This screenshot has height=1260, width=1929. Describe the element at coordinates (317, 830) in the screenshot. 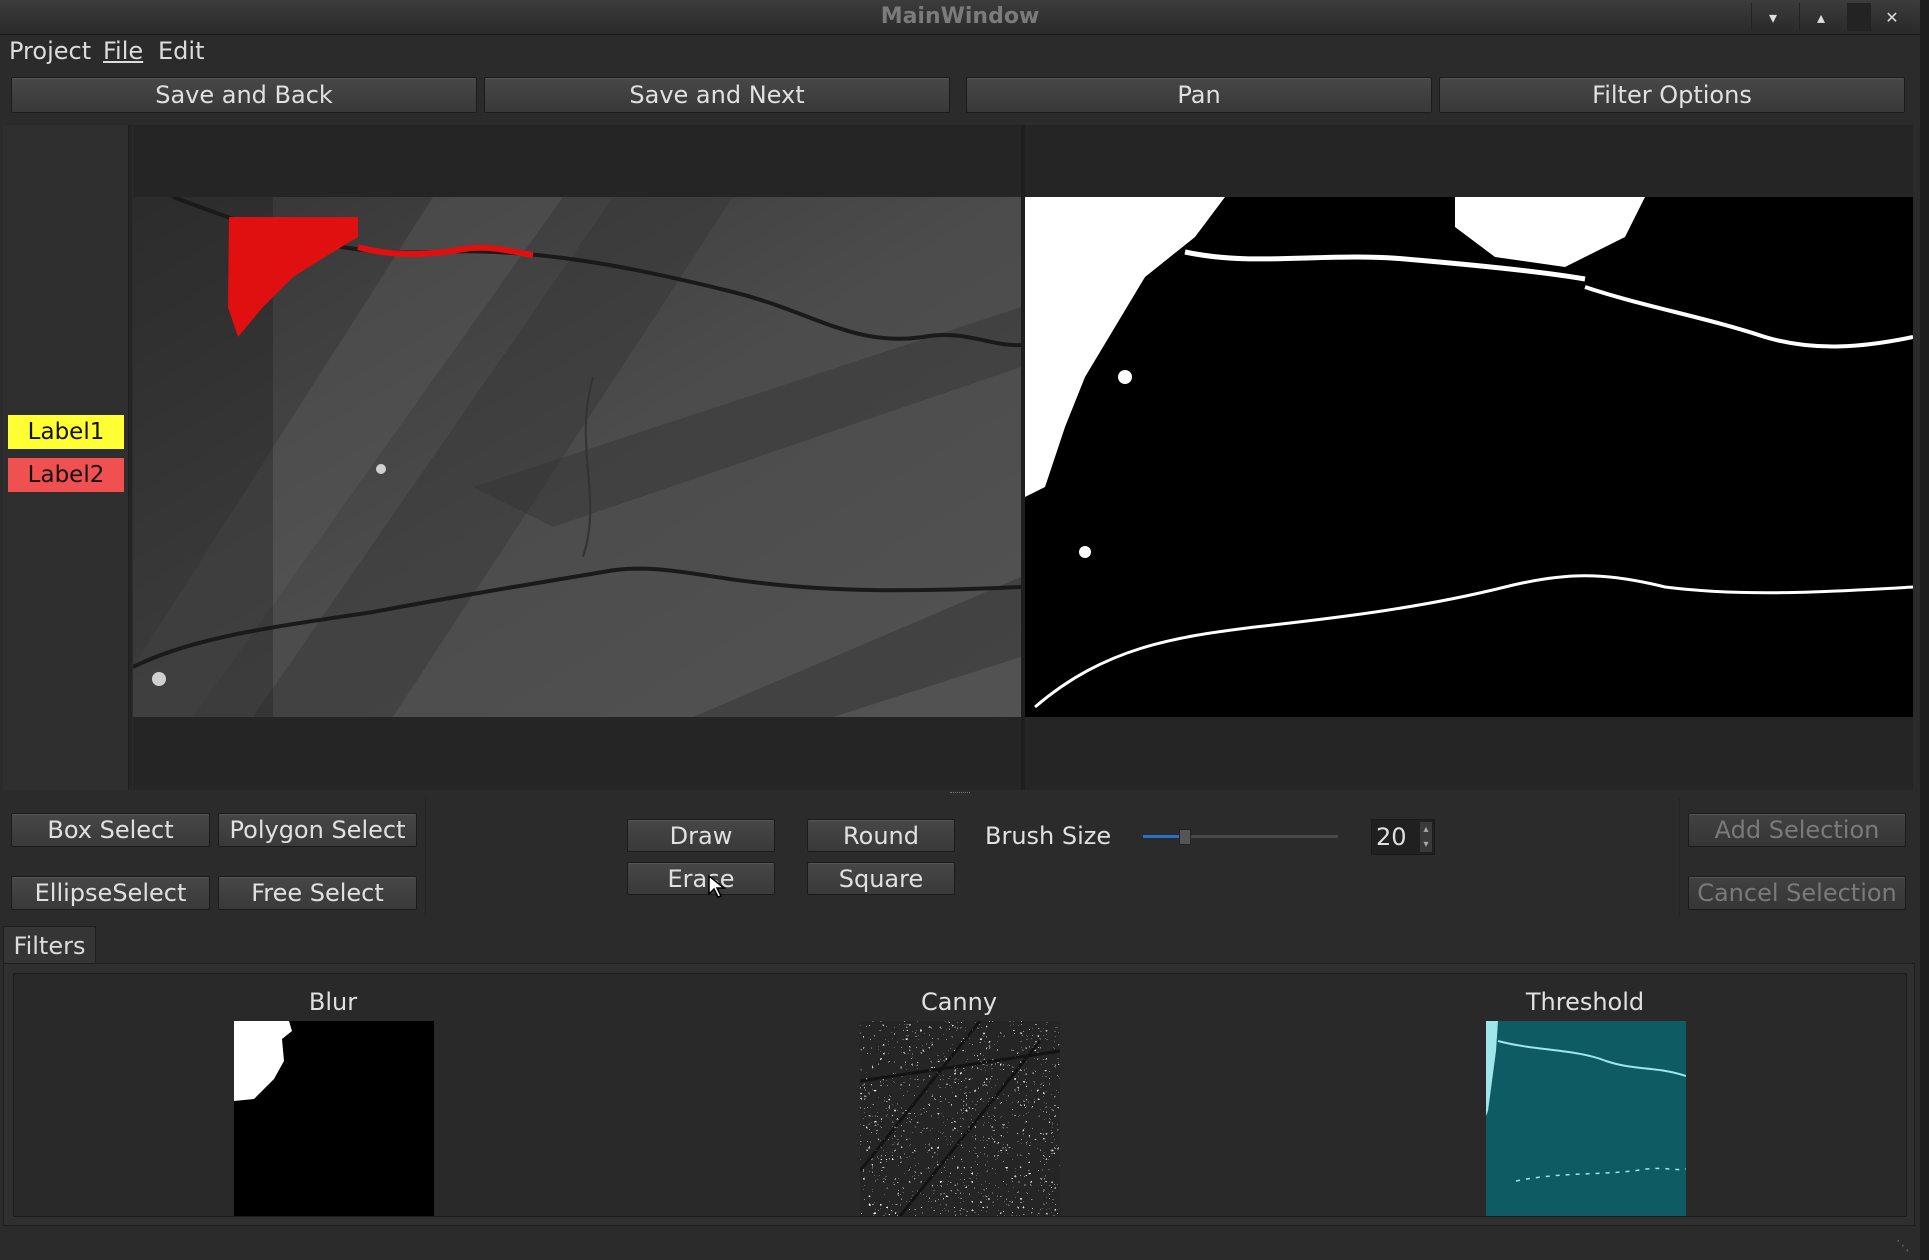

I see `polygon-select-button: Polygon Select` at that location.